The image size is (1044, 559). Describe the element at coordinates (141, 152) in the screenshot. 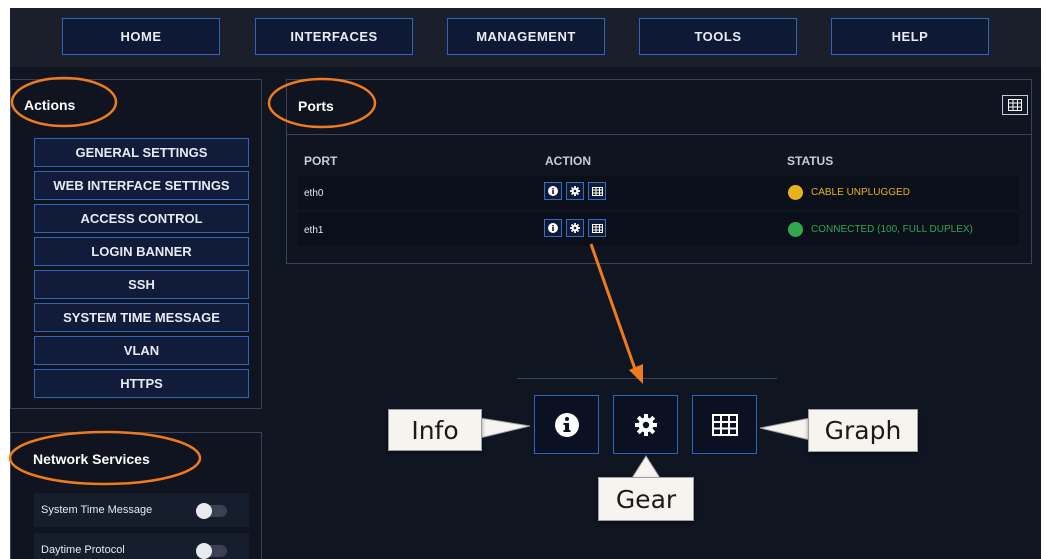

I see `general-settings-button: GENERAL SETTINGS` at that location.